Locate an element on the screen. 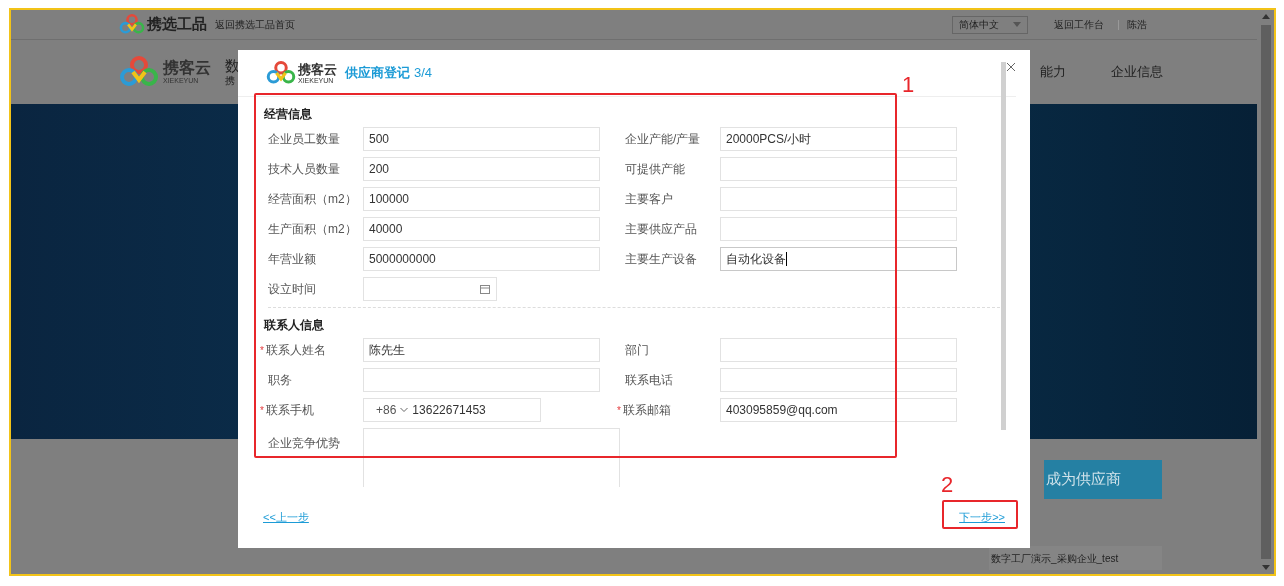  dialog-title: 供应商登记 is located at coordinates (377, 73).